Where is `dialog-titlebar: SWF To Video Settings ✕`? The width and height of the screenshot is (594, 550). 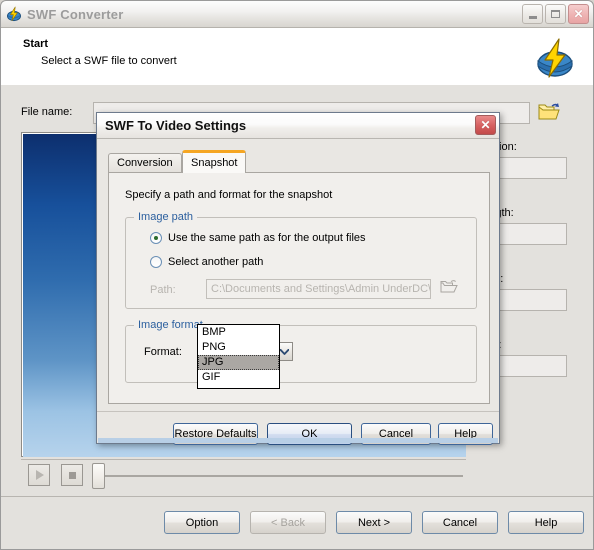
dialog-titlebar: SWF To Video Settings ✕ is located at coordinates (298, 126).